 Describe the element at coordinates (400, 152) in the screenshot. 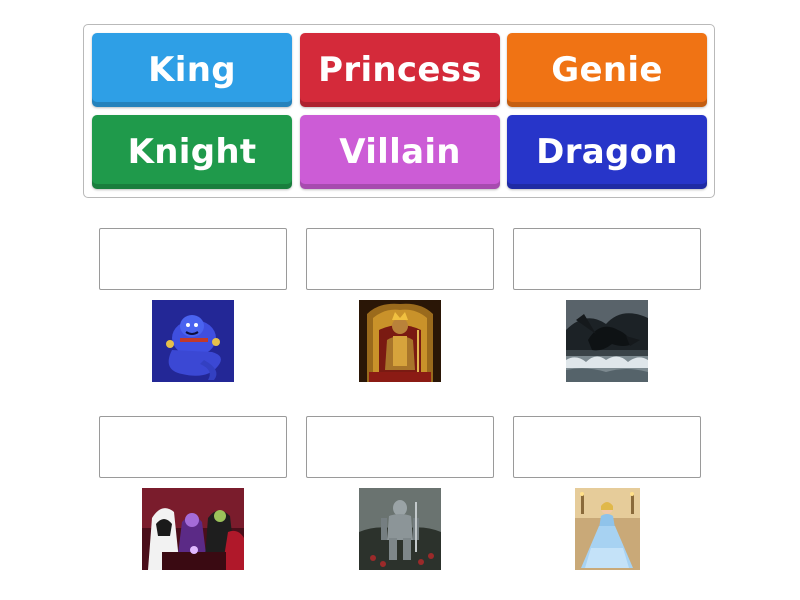

I see `word-tile-villain: Villain` at that location.